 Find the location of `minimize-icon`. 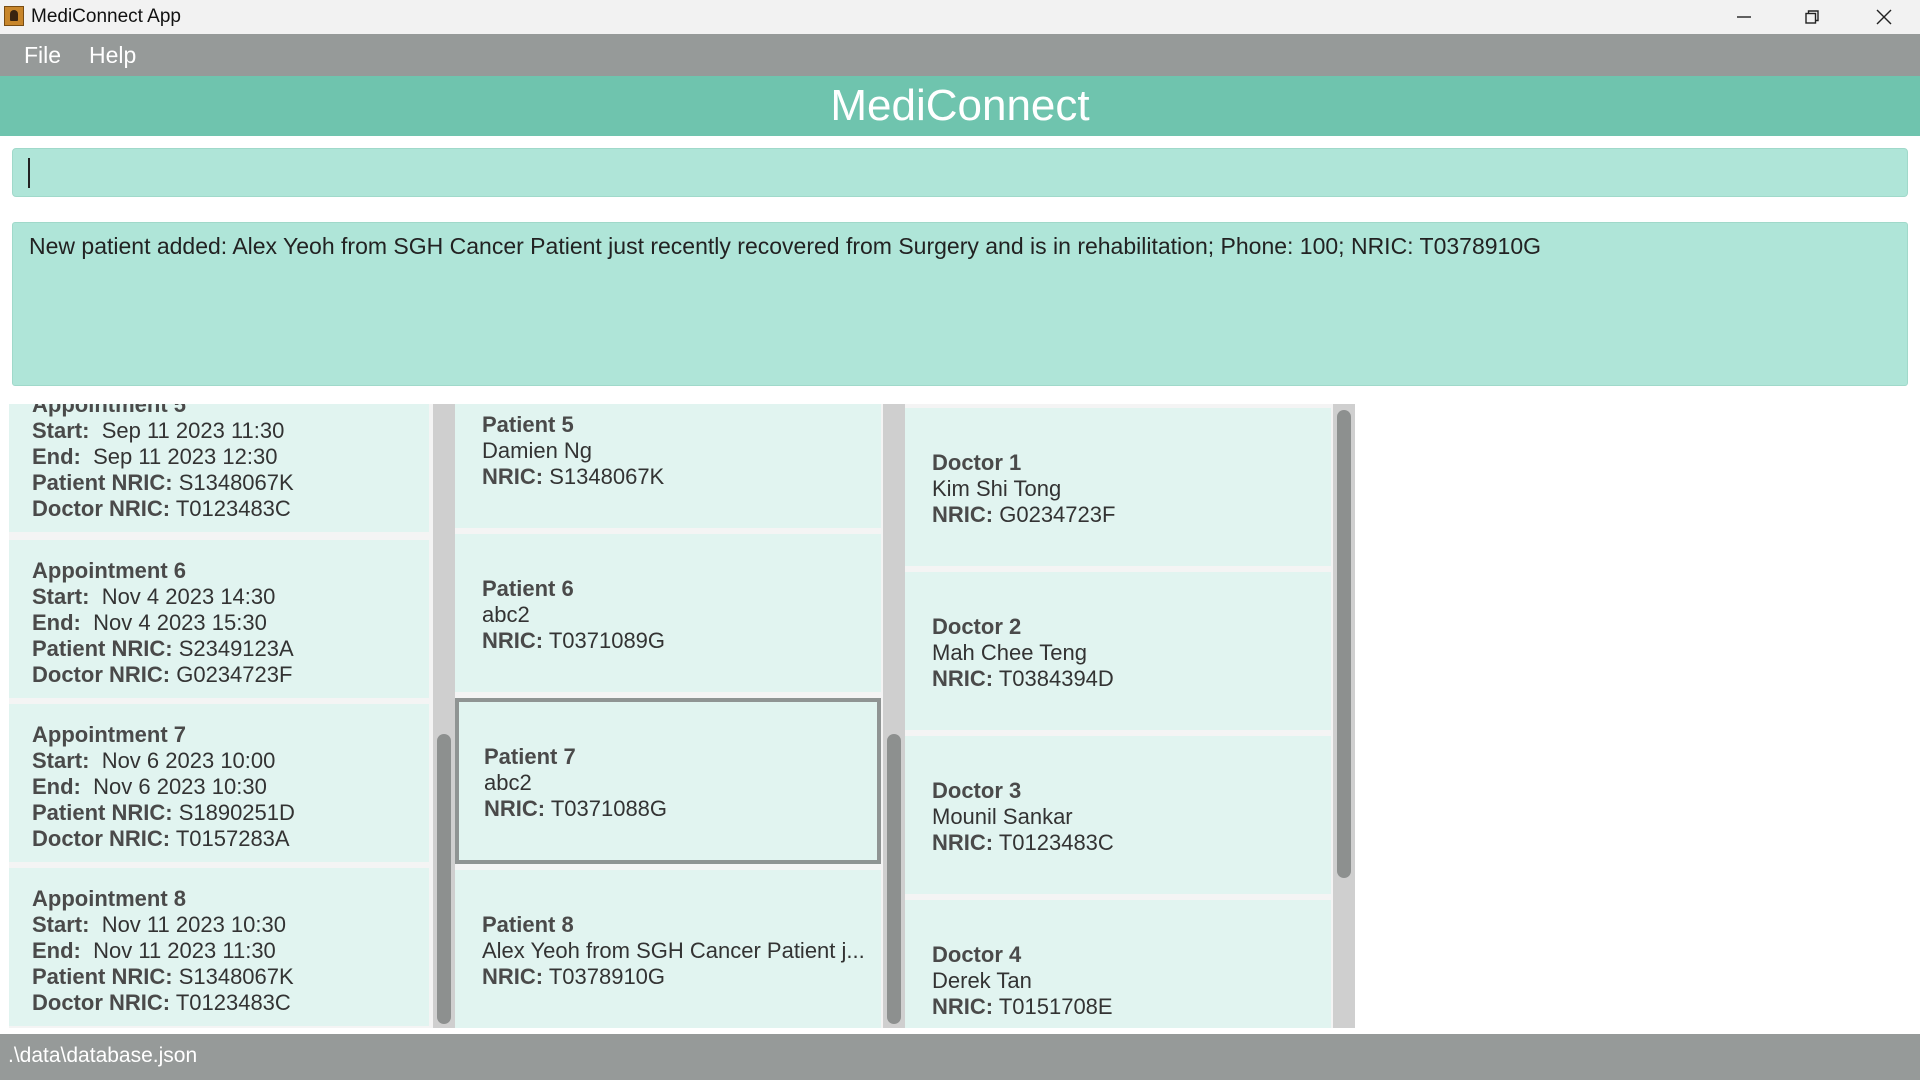

minimize-icon is located at coordinates (1744, 17).